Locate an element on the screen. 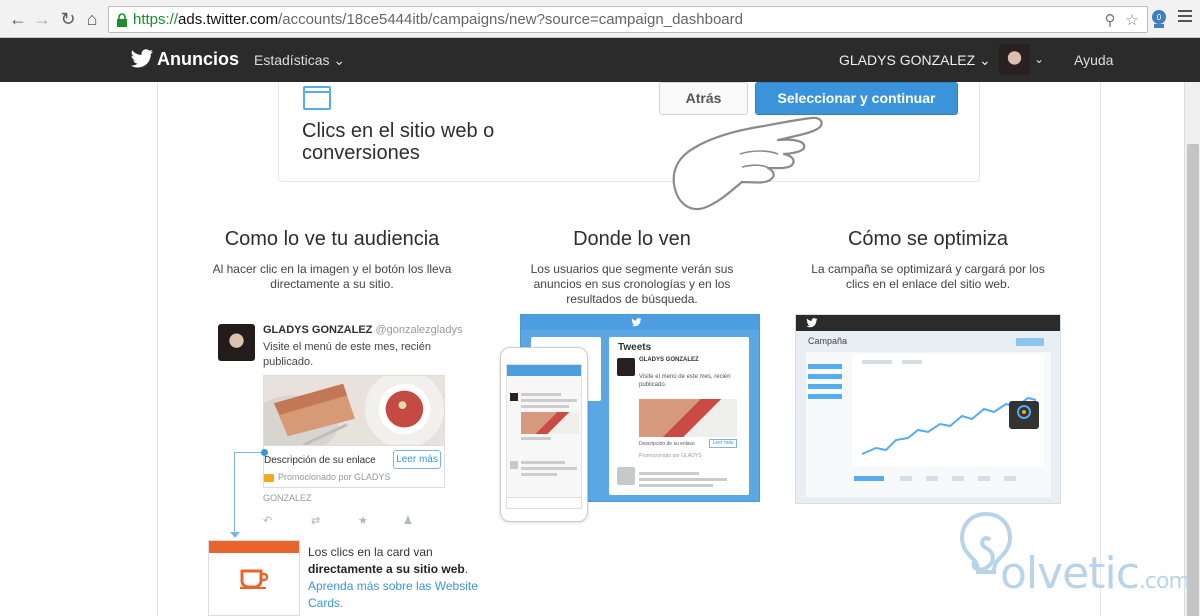 The width and height of the screenshot is (1200, 616). vertical-scrollbar is located at coordinates (1192, 349).